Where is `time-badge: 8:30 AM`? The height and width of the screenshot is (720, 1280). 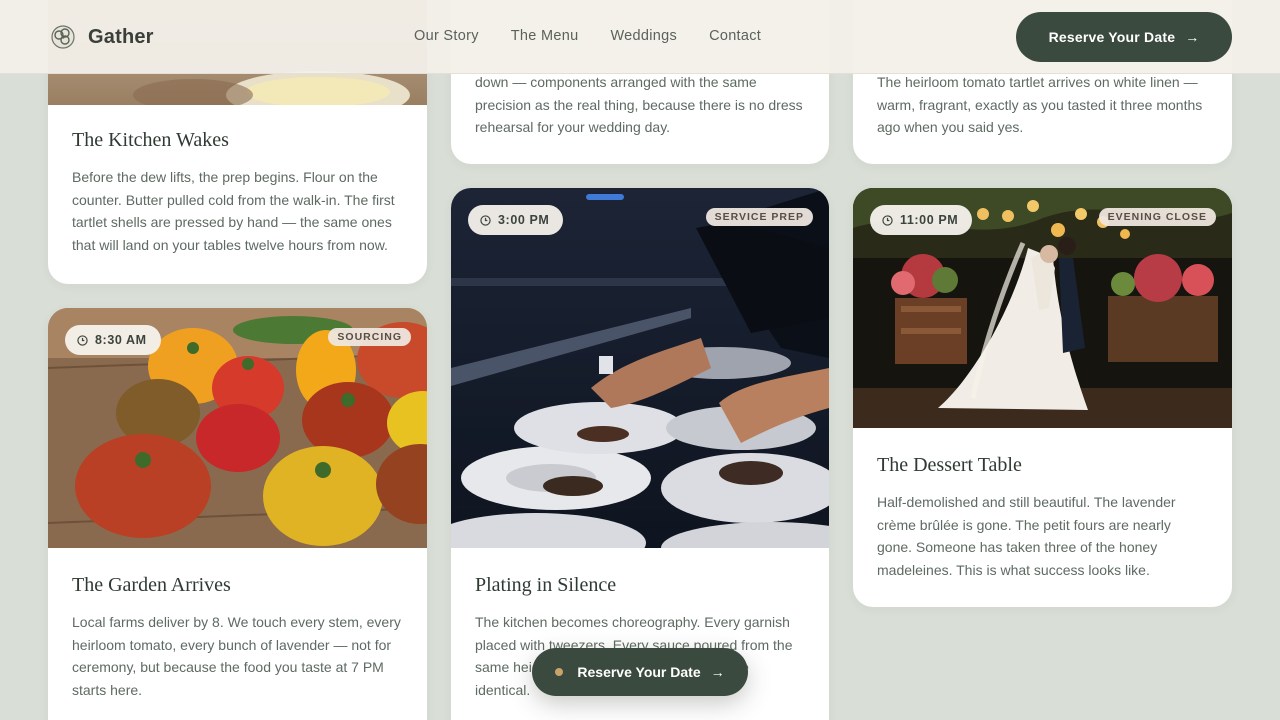 time-badge: 8:30 AM is located at coordinates (113, 340).